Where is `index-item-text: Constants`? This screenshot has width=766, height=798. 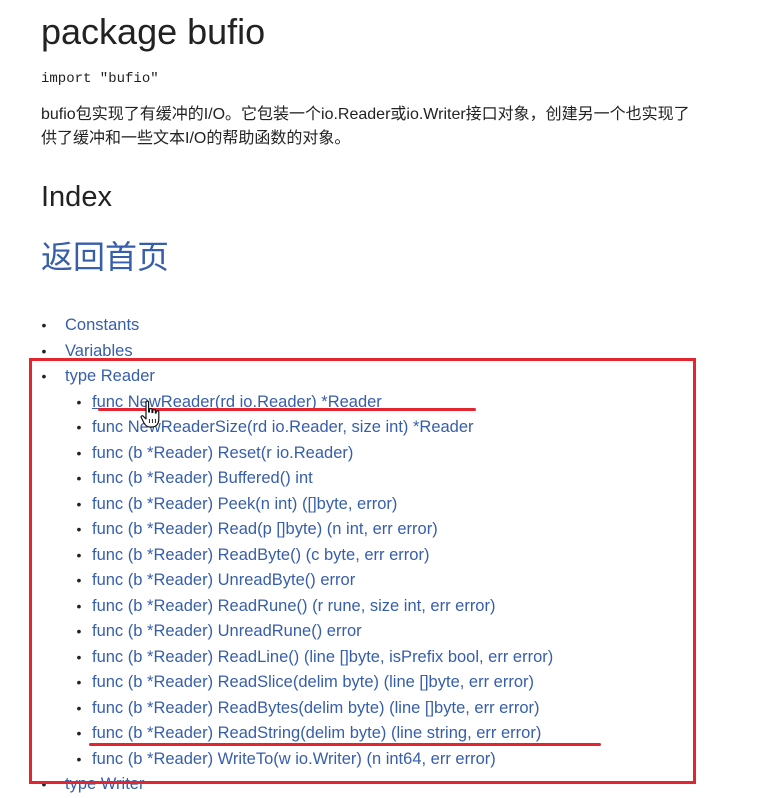
index-item-text: Constants is located at coordinates (102, 326).